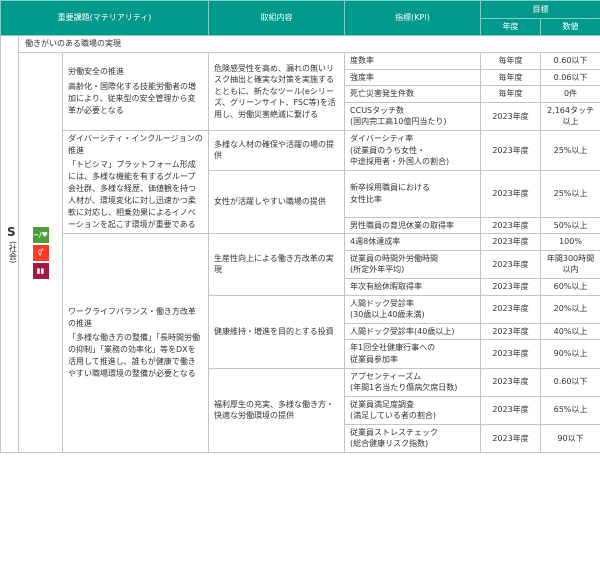 The height and width of the screenshot is (568, 600). Describe the element at coordinates (105, 18) in the screenshot. I see `header-issue: 重要課題(マテリアリティ)` at that location.